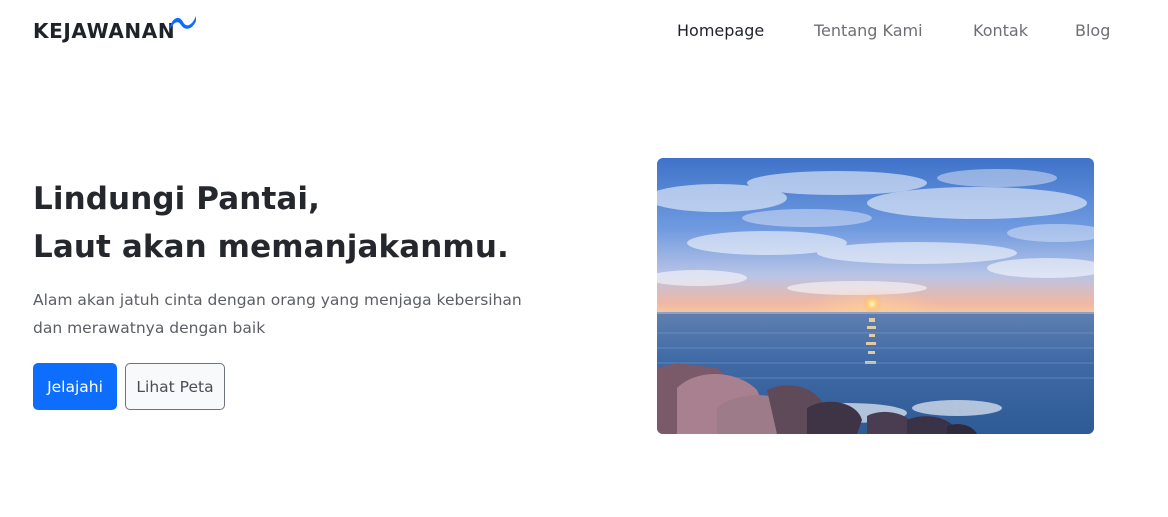 The width and height of the screenshot is (1168, 517). What do you see at coordinates (177, 199) in the screenshot?
I see `hero-title-line1: Lindungi Pantai,` at bounding box center [177, 199].